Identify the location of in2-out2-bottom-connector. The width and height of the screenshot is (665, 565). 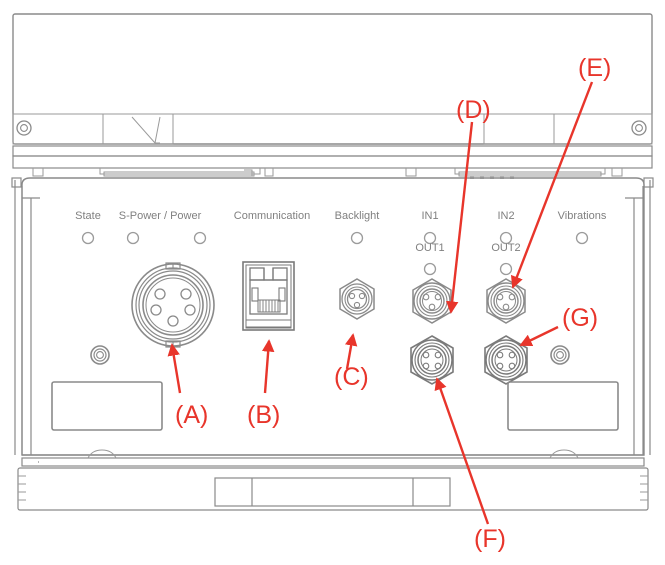
(506, 360).